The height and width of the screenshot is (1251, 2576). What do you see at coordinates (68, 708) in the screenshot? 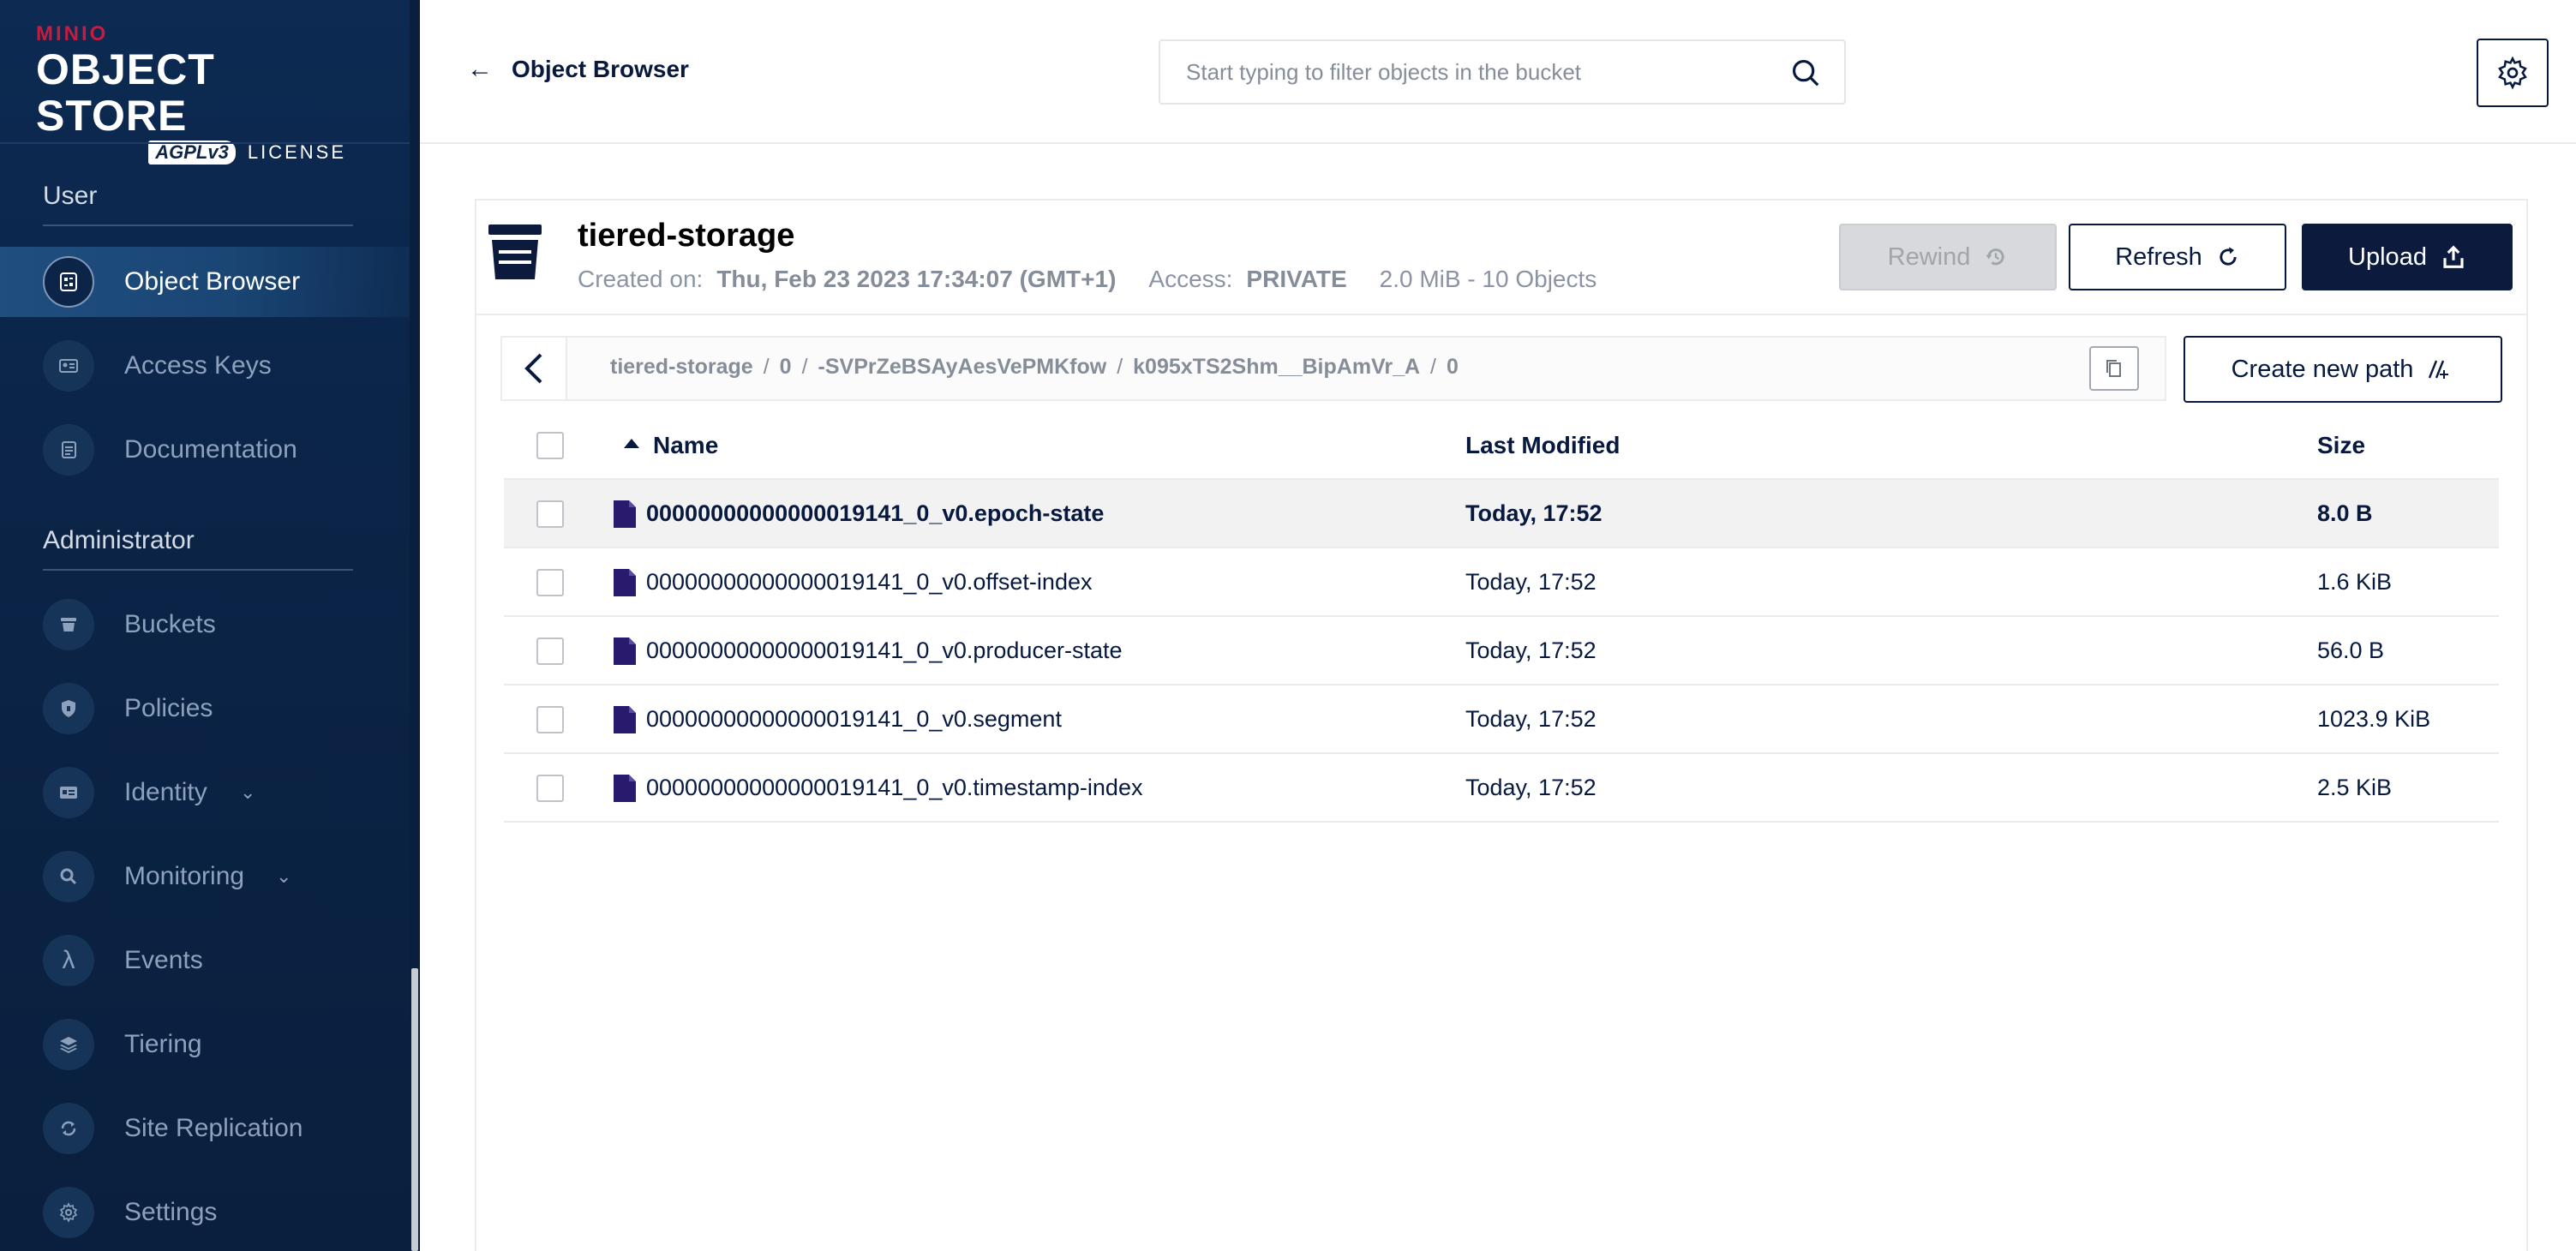
I see `shield-icon` at bounding box center [68, 708].